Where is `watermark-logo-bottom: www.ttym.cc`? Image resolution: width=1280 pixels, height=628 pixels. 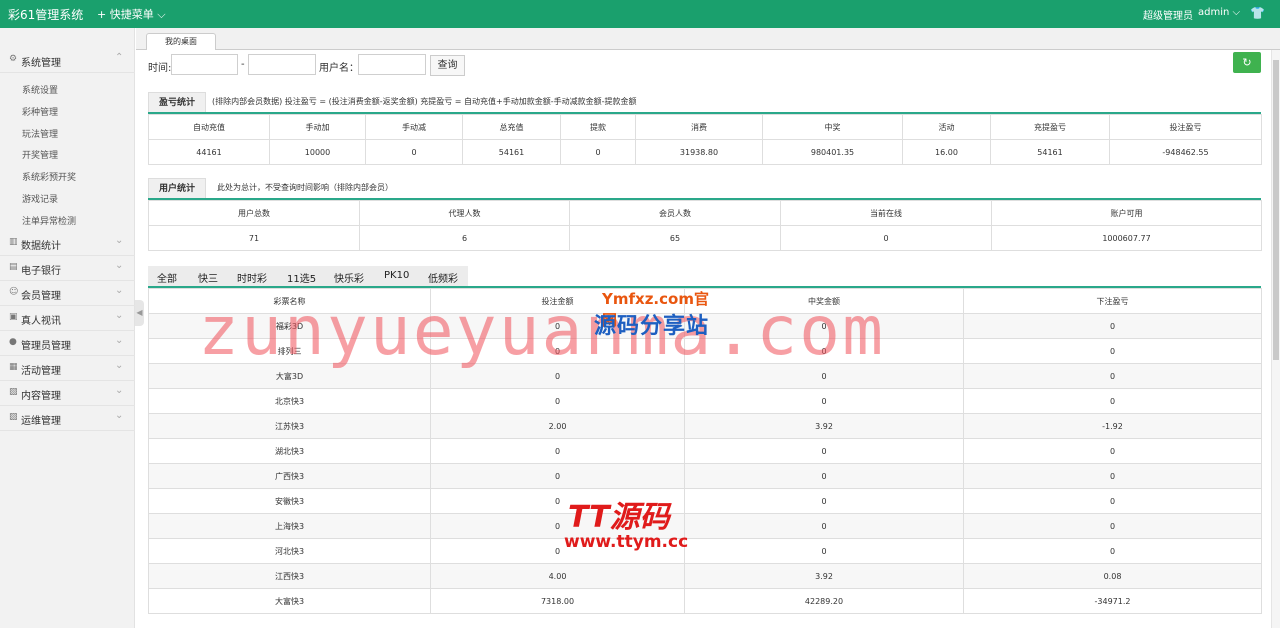
watermark-logo-bottom: www.ttym.cc is located at coordinates (626, 542).